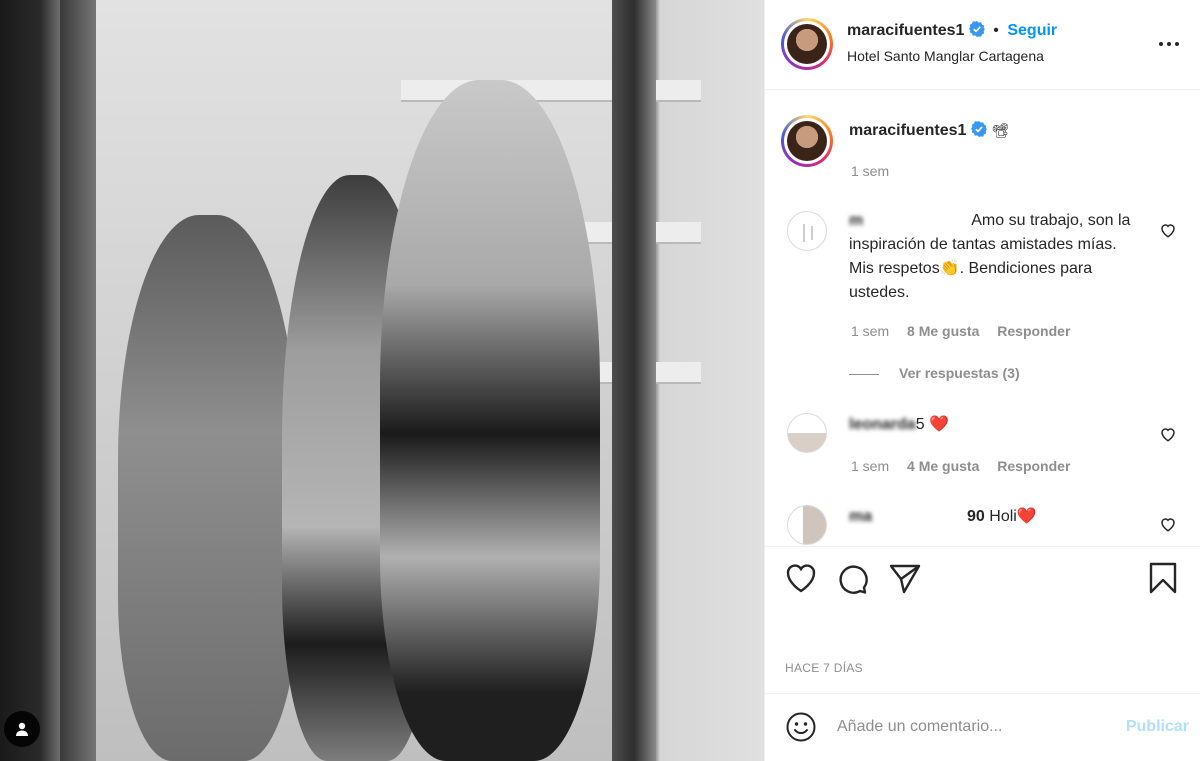 The width and height of the screenshot is (1200, 761). Describe the element at coordinates (959, 373) in the screenshot. I see `view-replies-label: Ver respuestas (3)` at that location.